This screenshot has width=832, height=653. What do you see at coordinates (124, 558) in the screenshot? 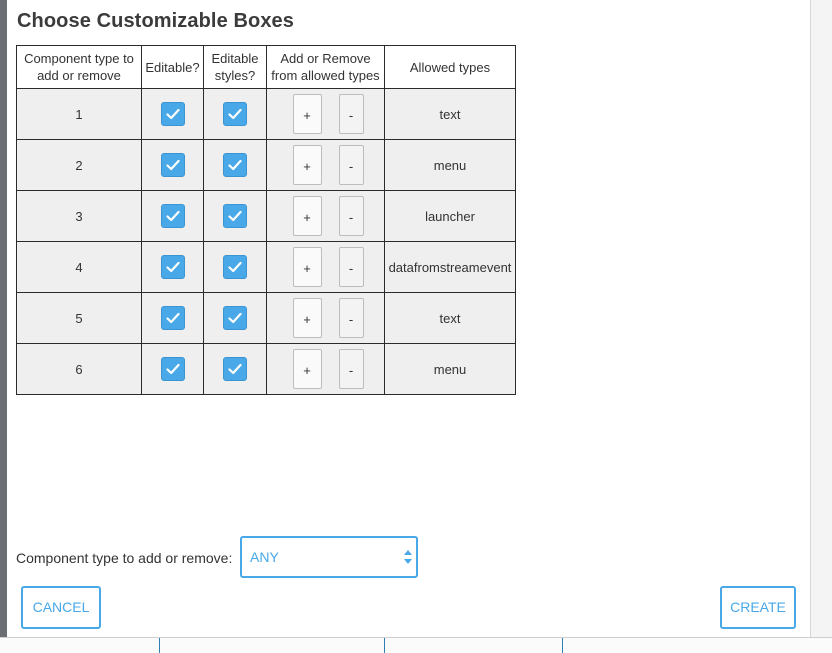
I see `component-type-label: Component type to add or remove:` at bounding box center [124, 558].